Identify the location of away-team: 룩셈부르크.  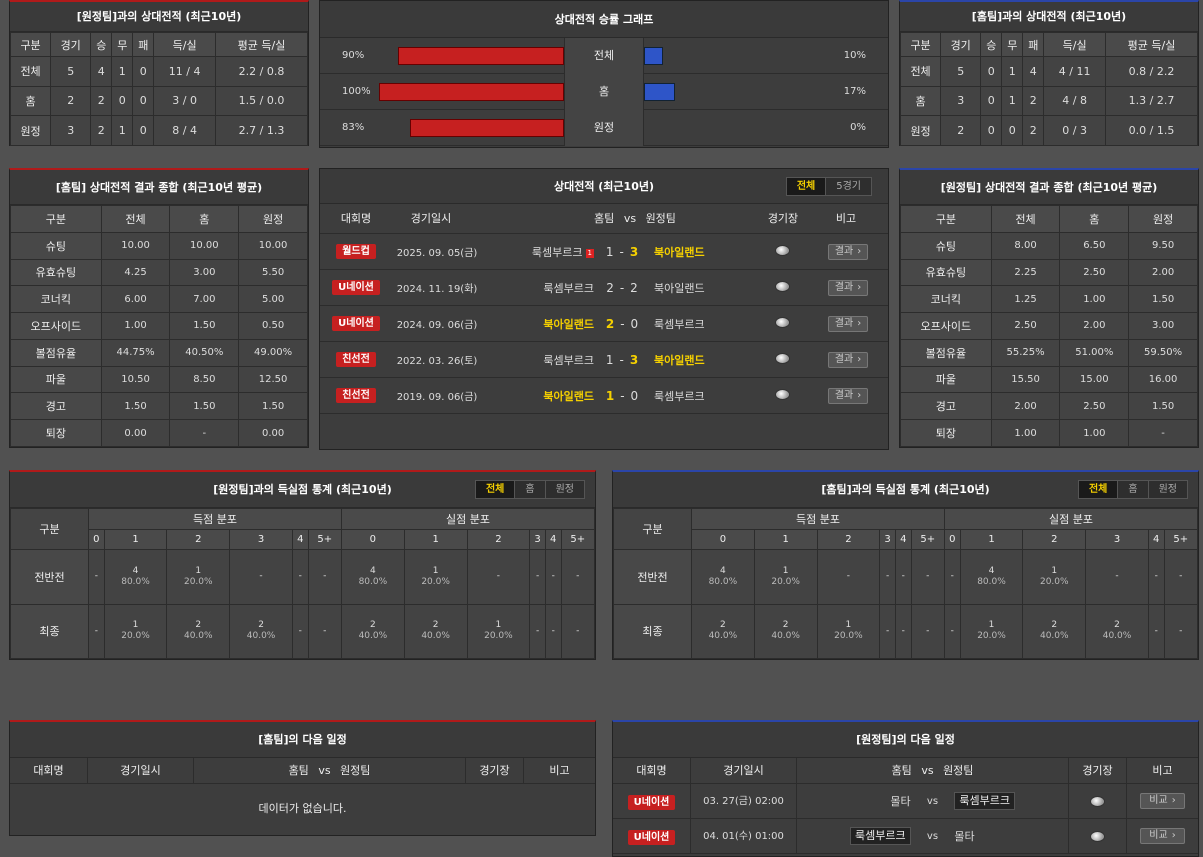
(679, 324).